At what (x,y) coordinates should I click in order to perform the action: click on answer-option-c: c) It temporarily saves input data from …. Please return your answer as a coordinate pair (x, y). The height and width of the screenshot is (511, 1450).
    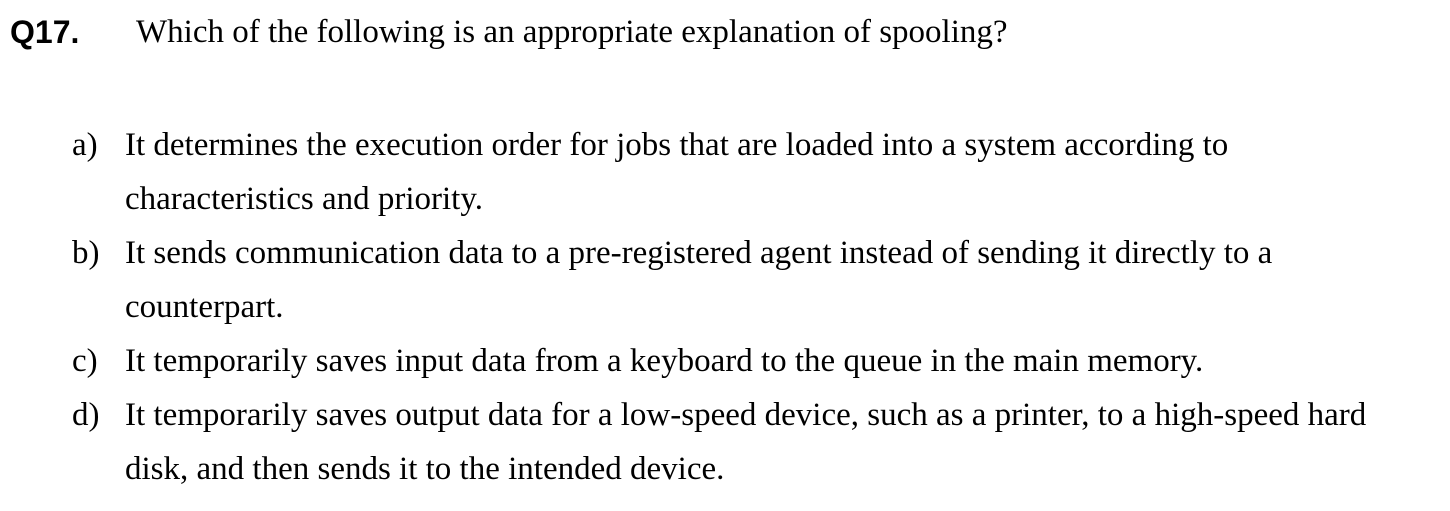
    Looking at the image, I should click on (742, 361).